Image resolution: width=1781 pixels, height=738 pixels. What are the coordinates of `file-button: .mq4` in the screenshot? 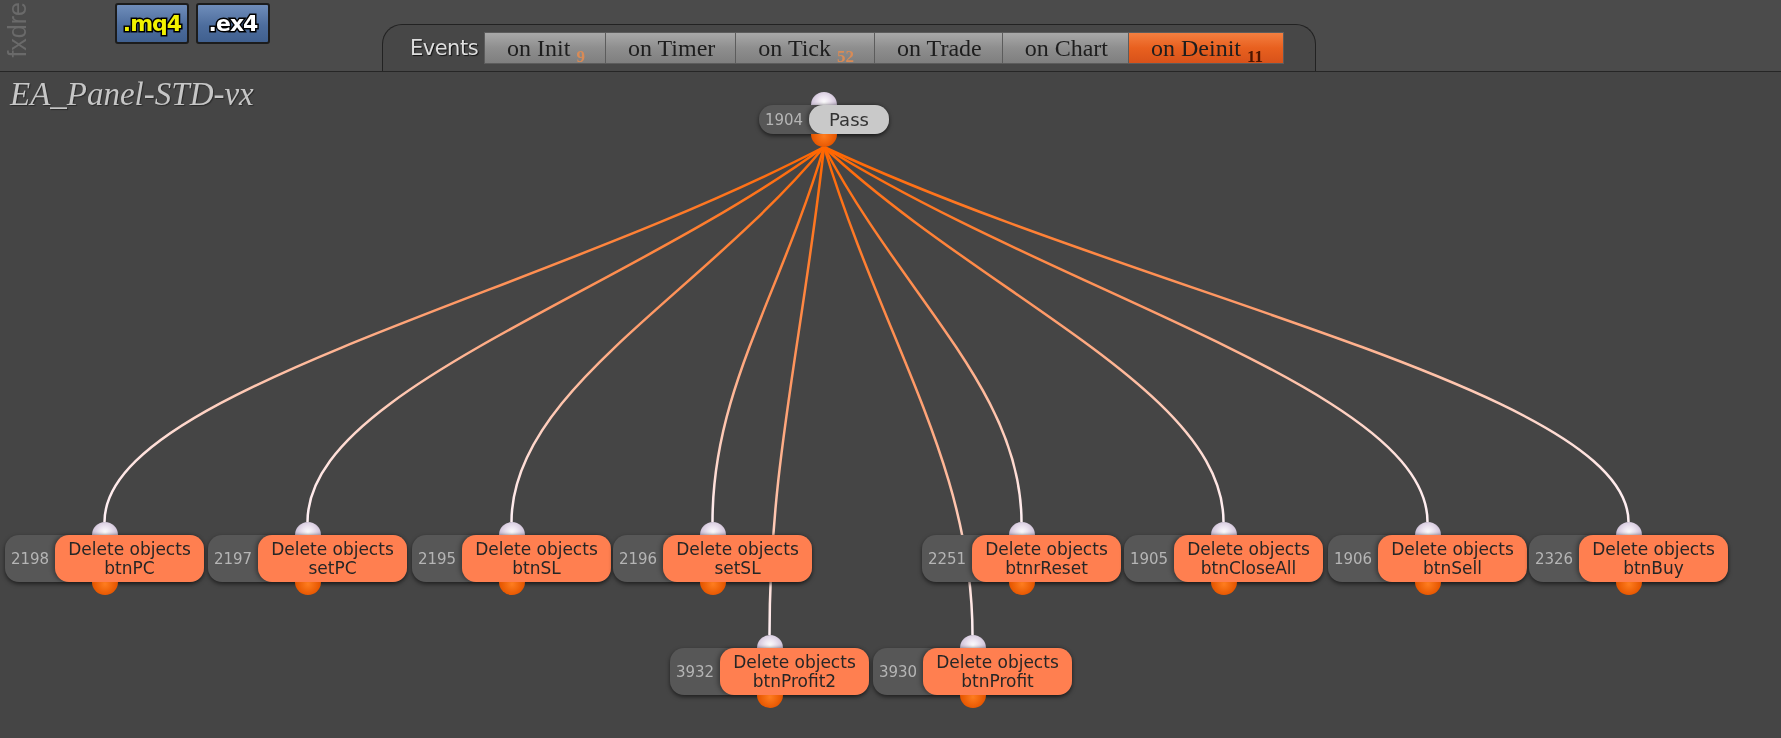 It's located at (152, 23).